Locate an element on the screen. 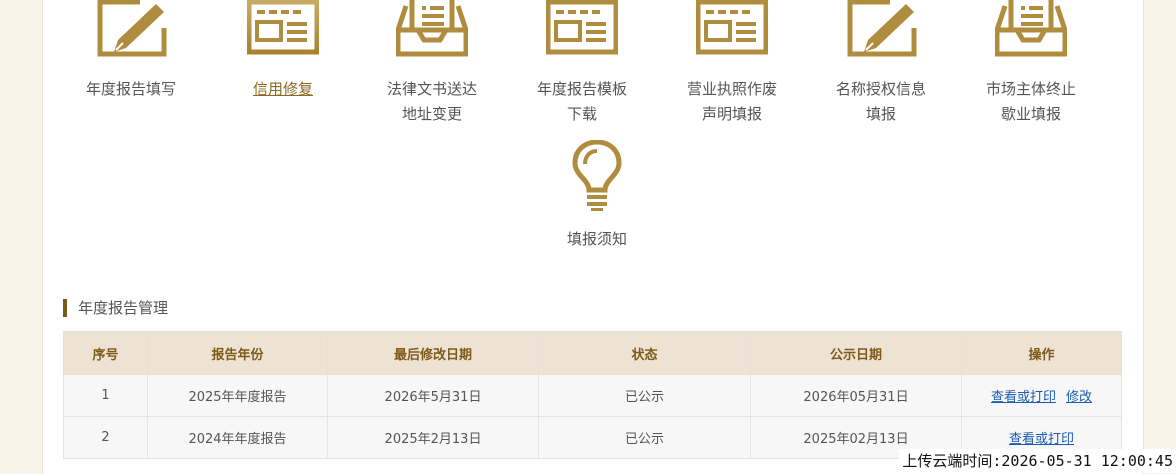 The width and height of the screenshot is (1176, 474). tile-label-line: 年度报告填写 is located at coordinates (130, 89).